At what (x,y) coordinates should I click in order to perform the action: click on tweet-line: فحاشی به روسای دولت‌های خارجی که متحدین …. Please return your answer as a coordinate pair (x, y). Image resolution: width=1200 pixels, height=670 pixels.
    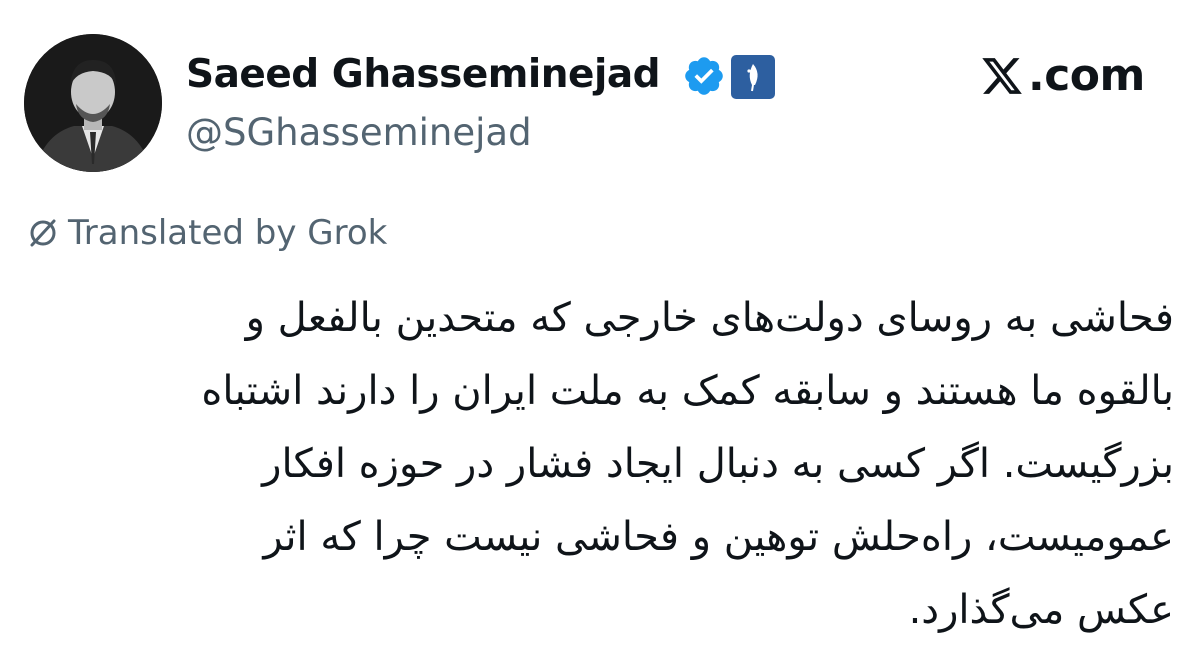
    Looking at the image, I should click on (709, 318).